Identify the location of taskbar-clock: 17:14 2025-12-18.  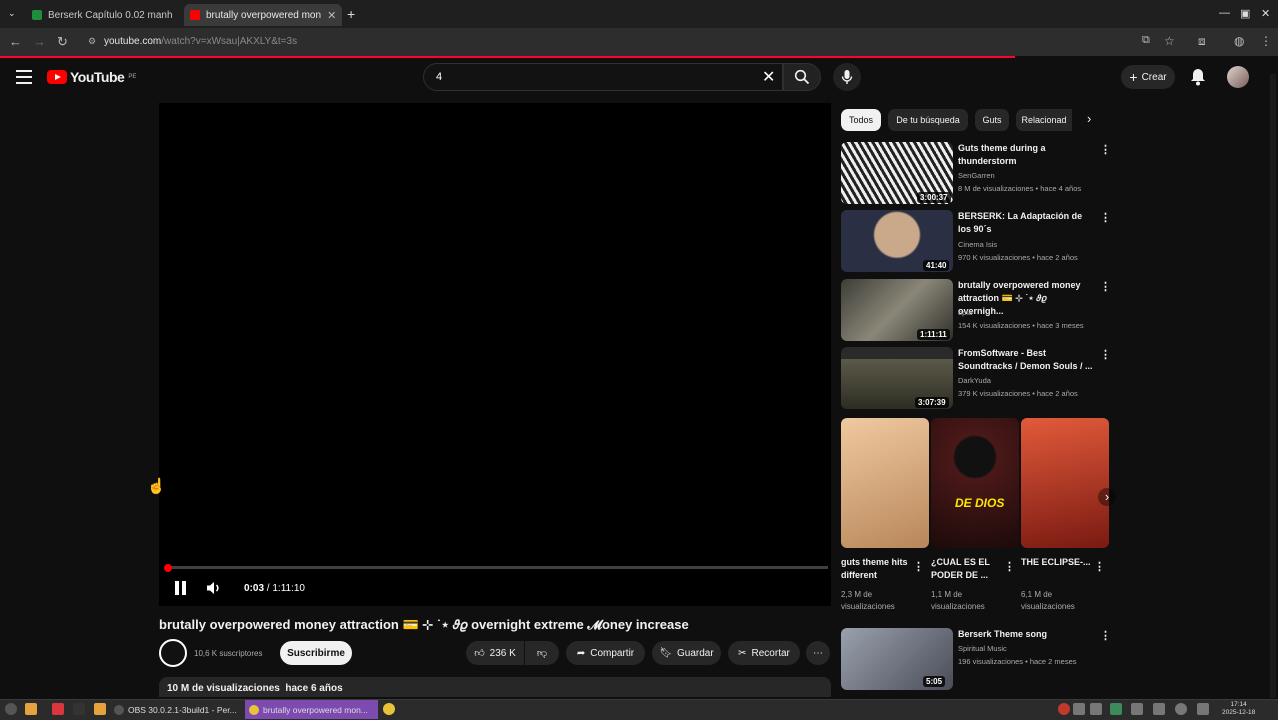
(1238, 709).